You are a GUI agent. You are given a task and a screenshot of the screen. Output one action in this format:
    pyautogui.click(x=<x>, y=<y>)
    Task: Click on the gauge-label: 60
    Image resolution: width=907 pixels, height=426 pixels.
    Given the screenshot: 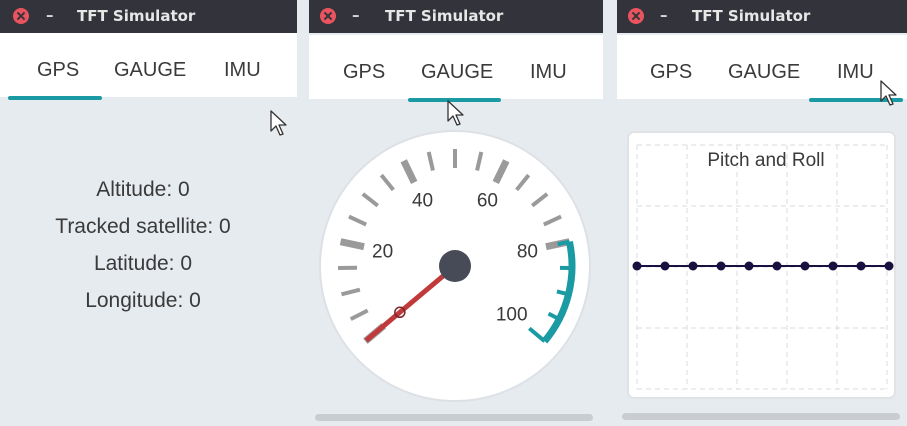 What is the action you would take?
    pyautogui.click(x=487, y=200)
    